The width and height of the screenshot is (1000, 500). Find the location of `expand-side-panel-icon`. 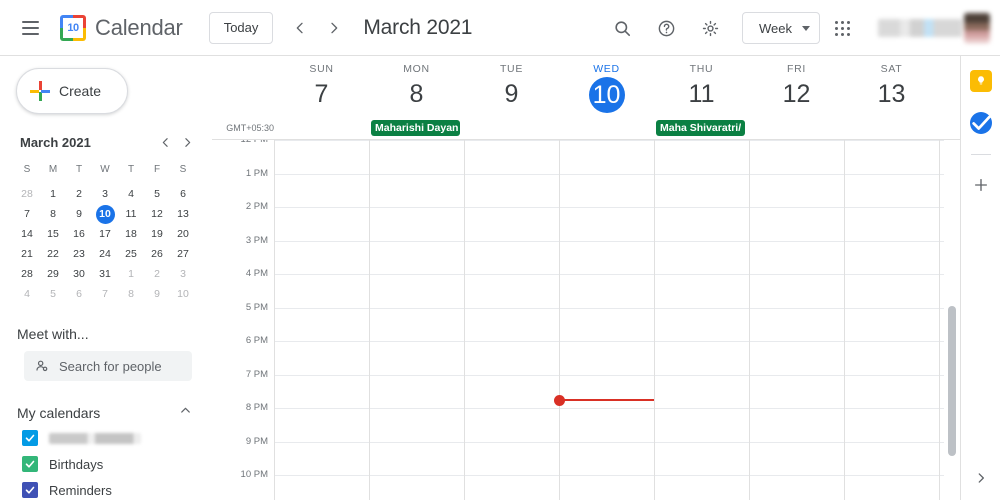

expand-side-panel-icon is located at coordinates (981, 478).